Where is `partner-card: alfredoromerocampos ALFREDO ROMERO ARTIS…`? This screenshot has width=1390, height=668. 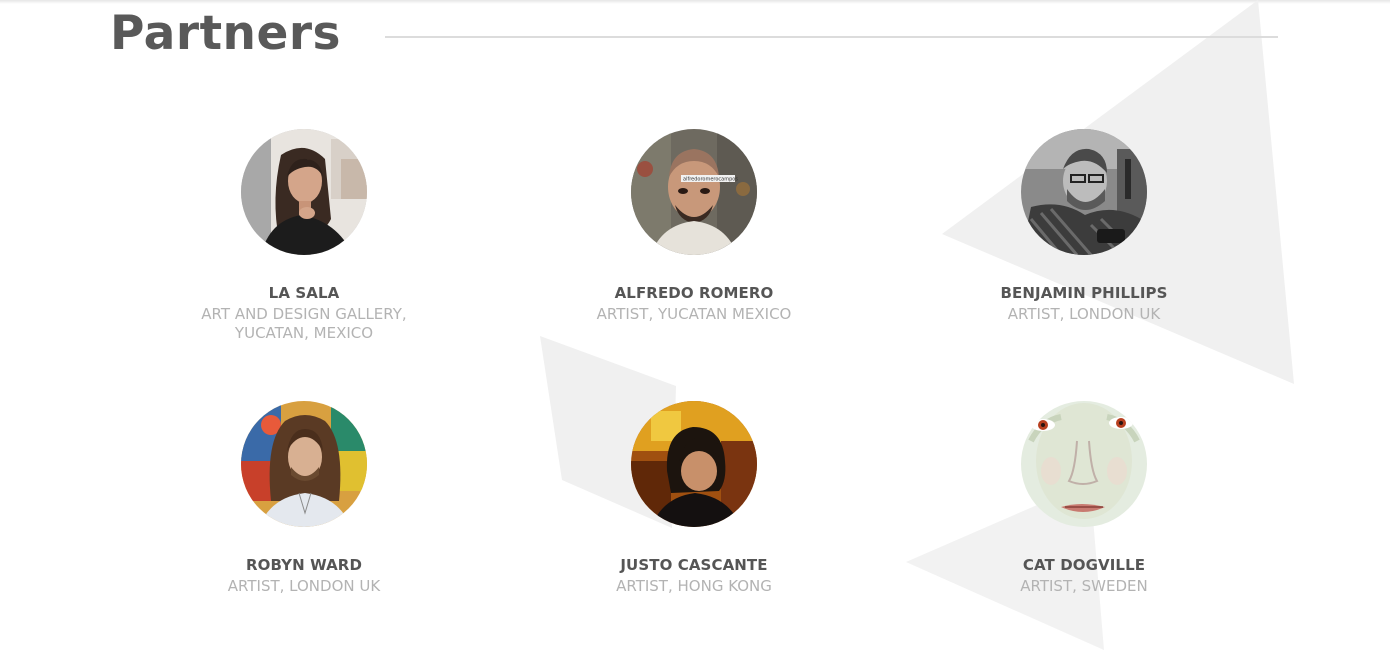 partner-card: alfredoromerocampos ALFREDO ROMERO ARTIS… is located at coordinates (694, 226).